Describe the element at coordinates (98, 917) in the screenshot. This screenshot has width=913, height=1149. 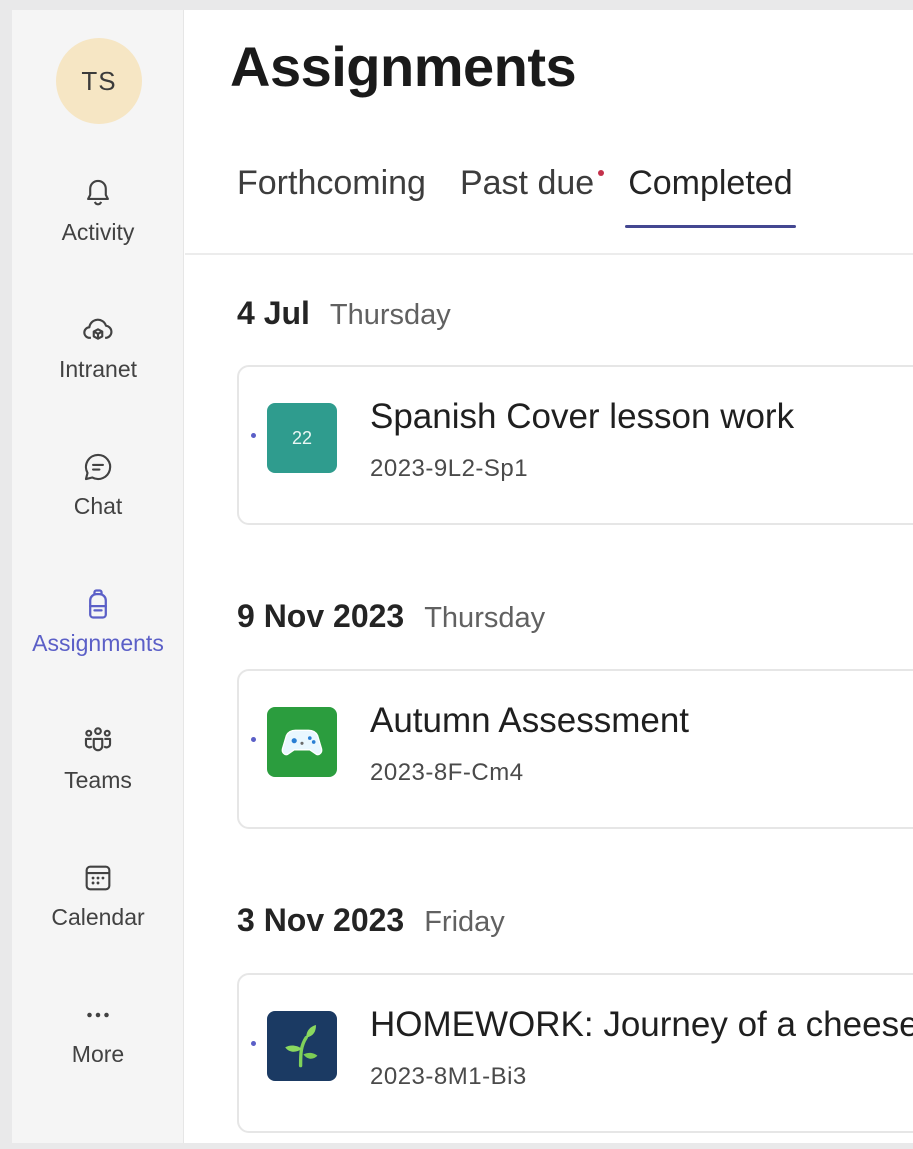
I see `sidebar-item-label: Calendar` at that location.